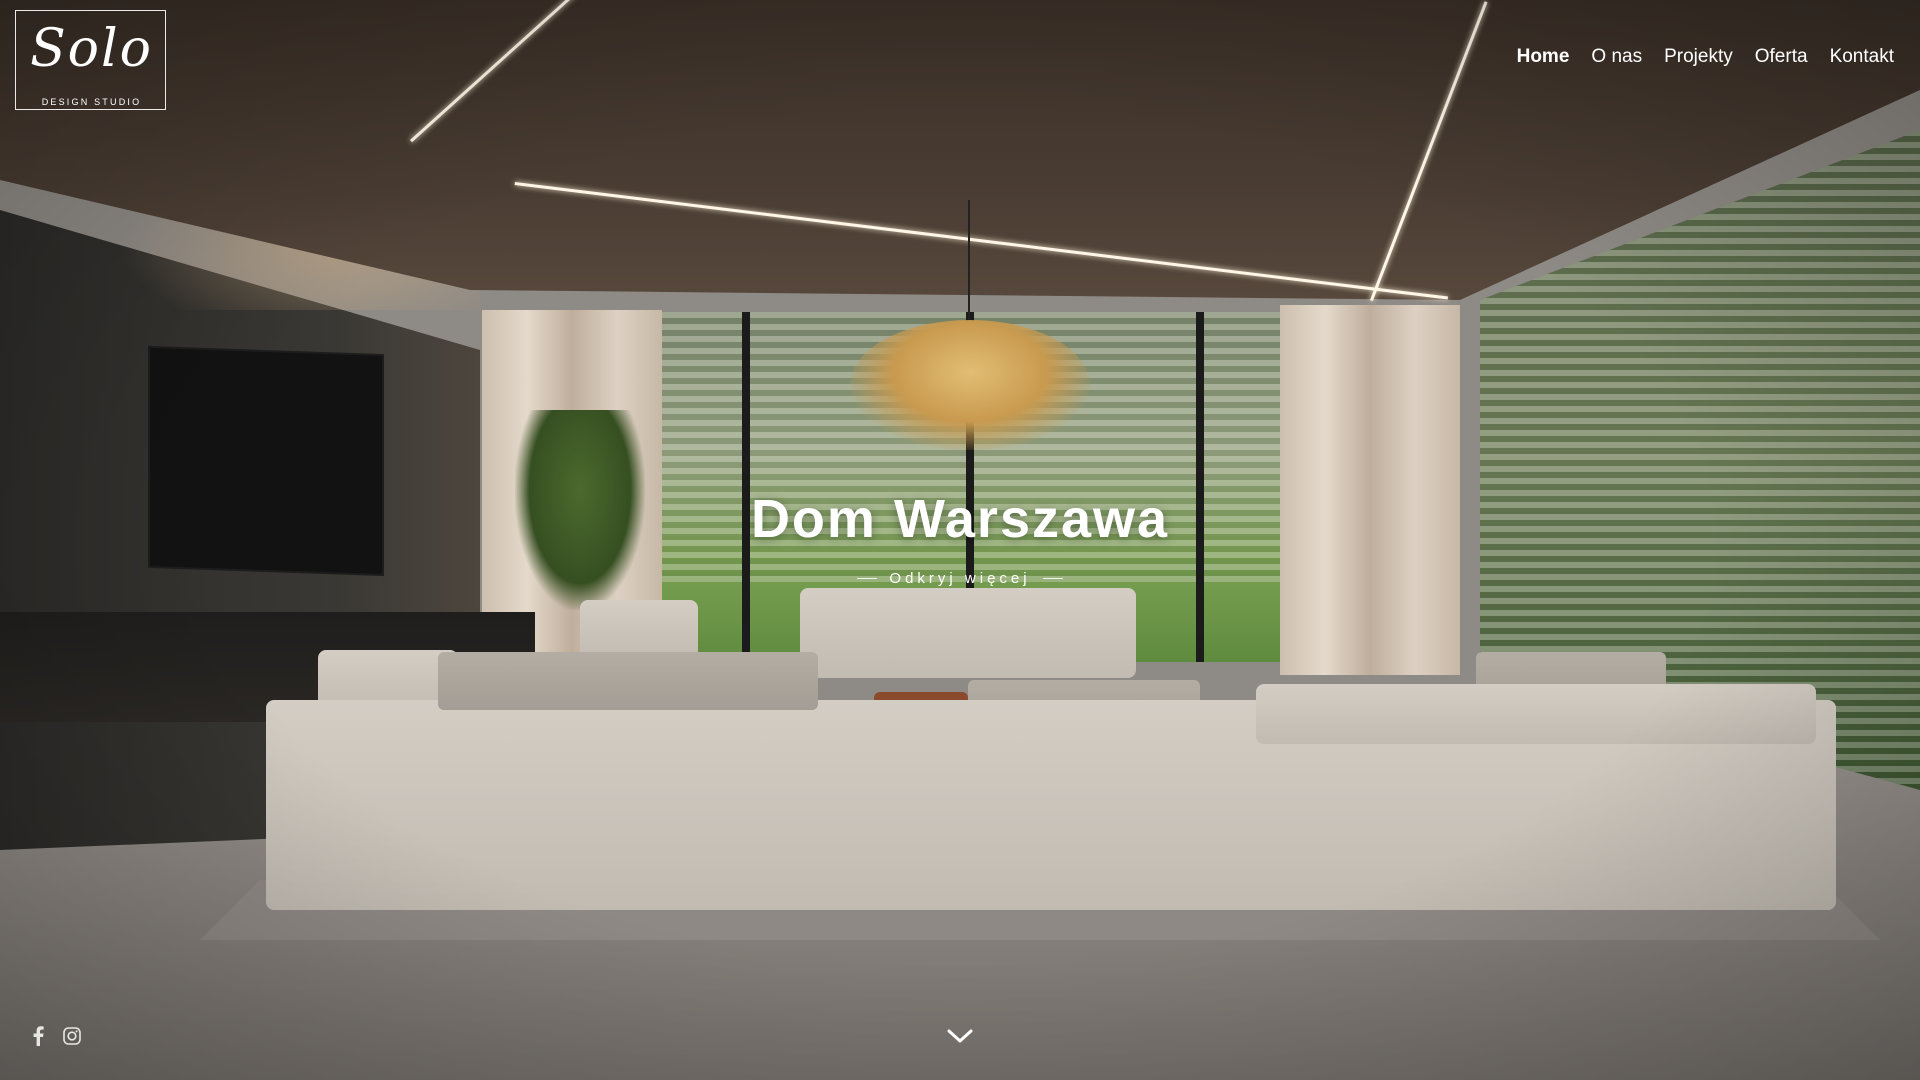 Image resolution: width=1920 pixels, height=1080 pixels. I want to click on nav-item-home: Home, so click(1543, 57).